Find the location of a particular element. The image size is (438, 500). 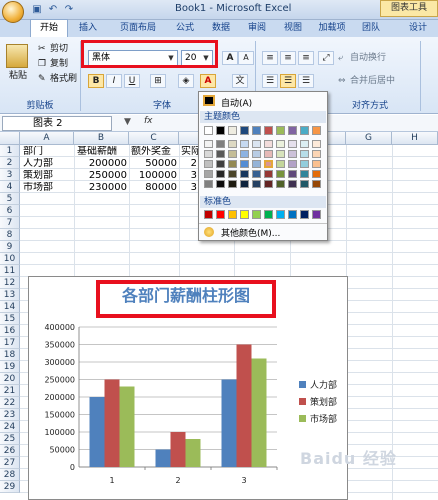

format-painter-icon: ✎ is located at coordinates (42, 79).